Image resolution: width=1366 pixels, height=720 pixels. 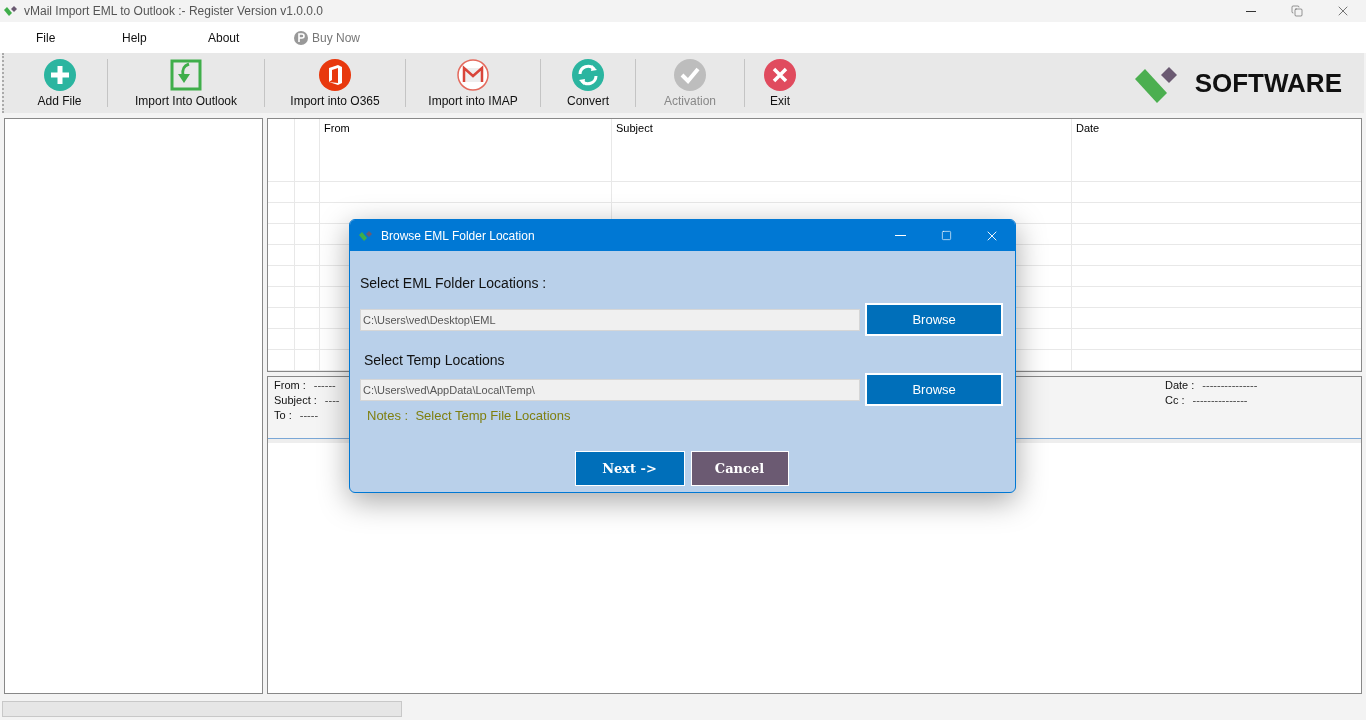 I want to click on office-icon, so click(x=335, y=75).